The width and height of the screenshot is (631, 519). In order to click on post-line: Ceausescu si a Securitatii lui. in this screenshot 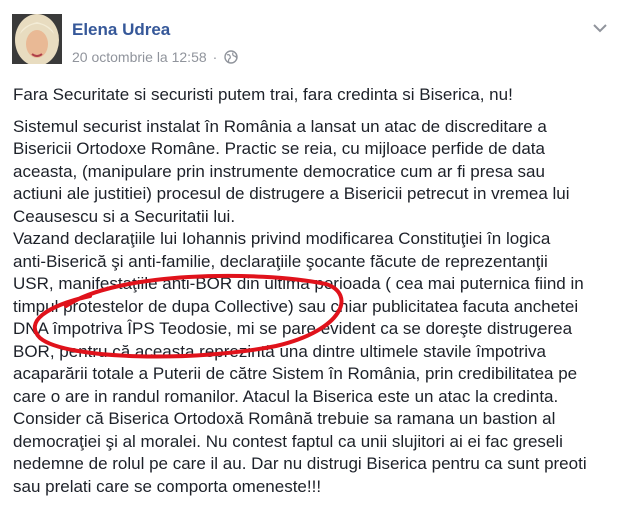, I will do `click(124, 216)`.